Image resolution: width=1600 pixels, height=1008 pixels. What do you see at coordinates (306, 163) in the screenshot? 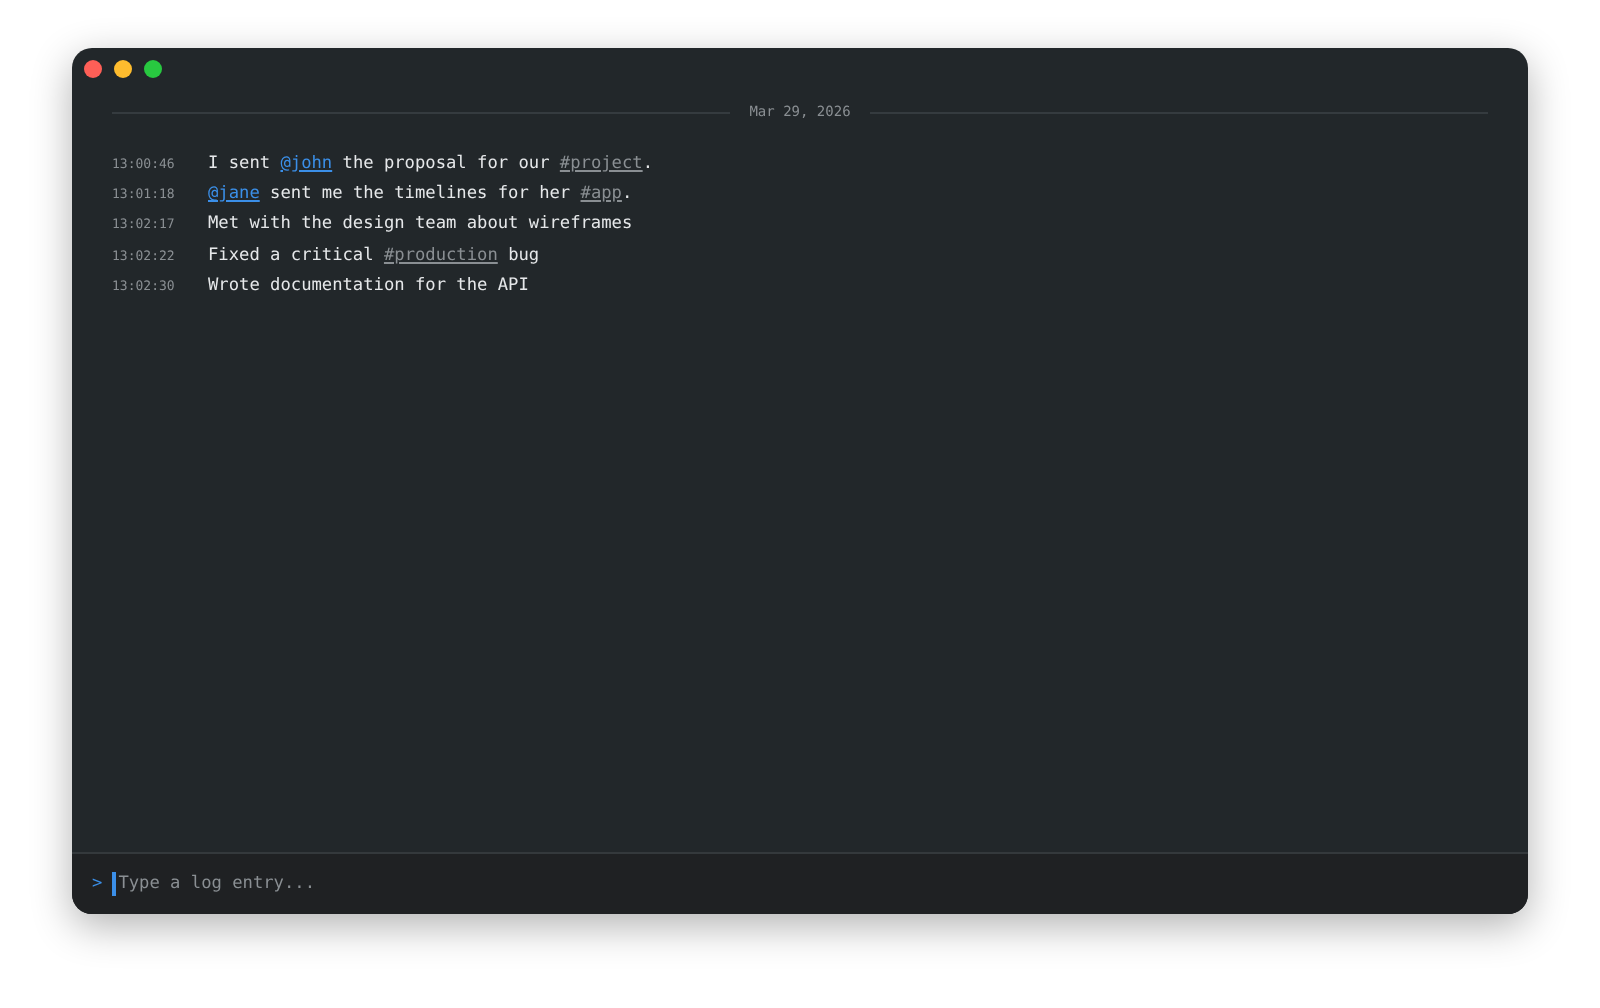
I see `mention-link: @john` at bounding box center [306, 163].